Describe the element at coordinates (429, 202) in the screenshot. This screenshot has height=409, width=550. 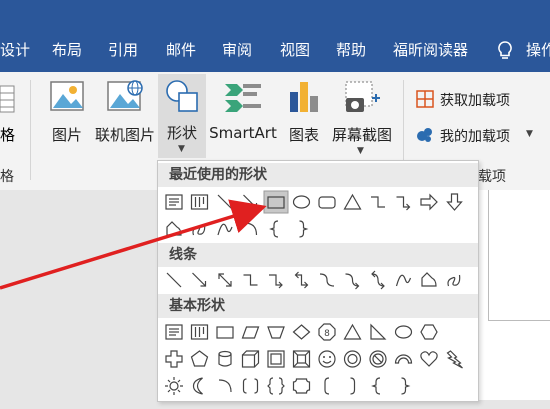
I see `right-arrow-icon` at that location.